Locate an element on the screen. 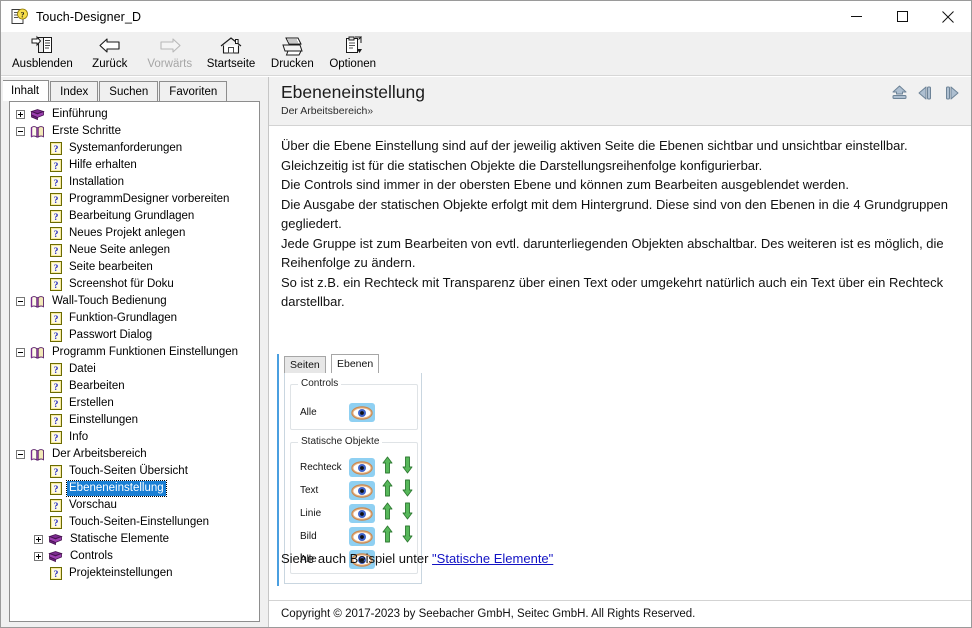 The height and width of the screenshot is (628, 972). tree-item-seite-bearbeiten: ? Seite bearbeiten is located at coordinates (134, 267).